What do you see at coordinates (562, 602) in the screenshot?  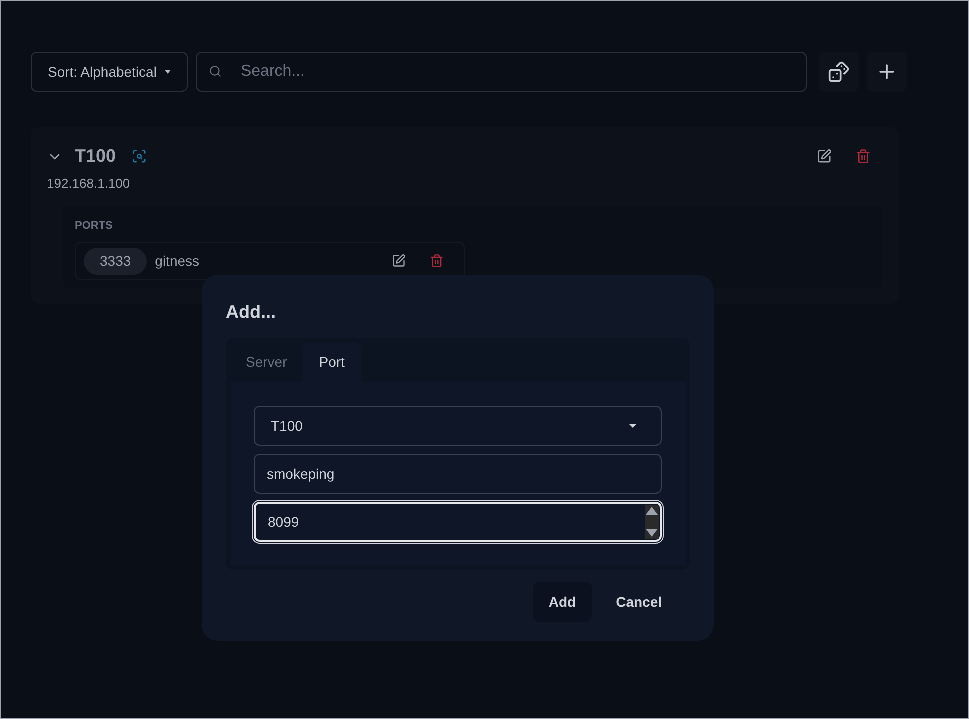 I see `add-button: Add` at bounding box center [562, 602].